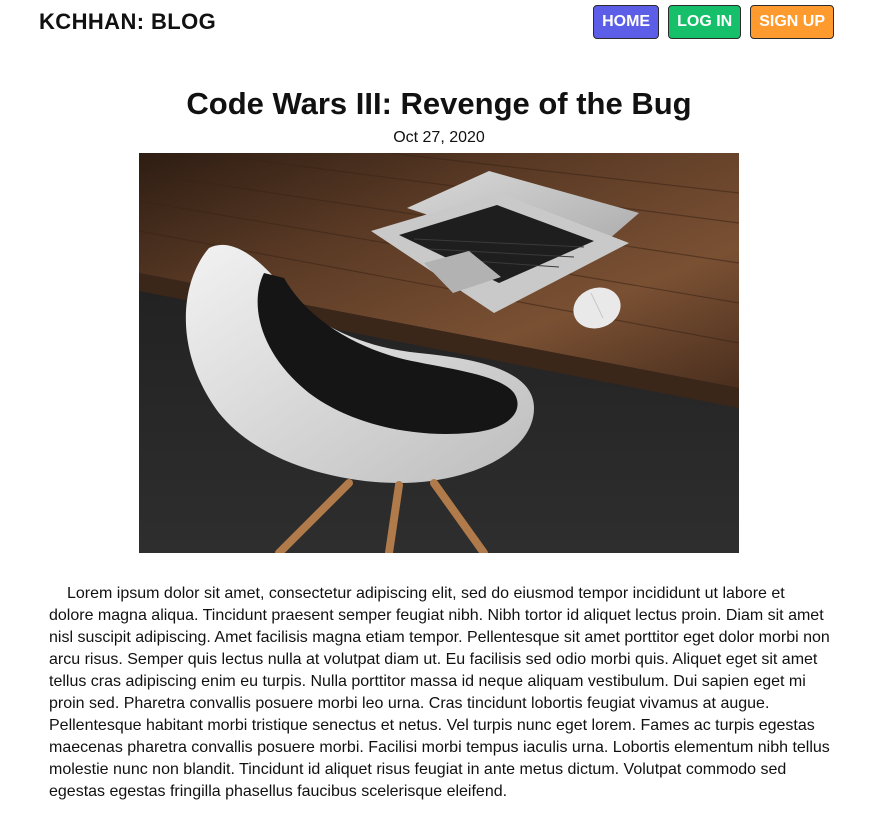  Describe the element at coordinates (705, 22) in the screenshot. I see `login-button: LOG IN` at that location.